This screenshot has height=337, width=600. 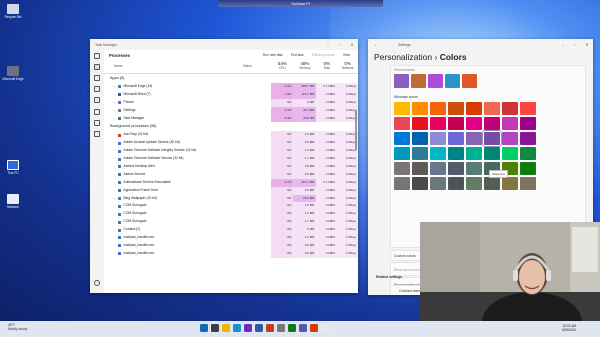 I want to click on app-history-icon, so click(x=97, y=89).